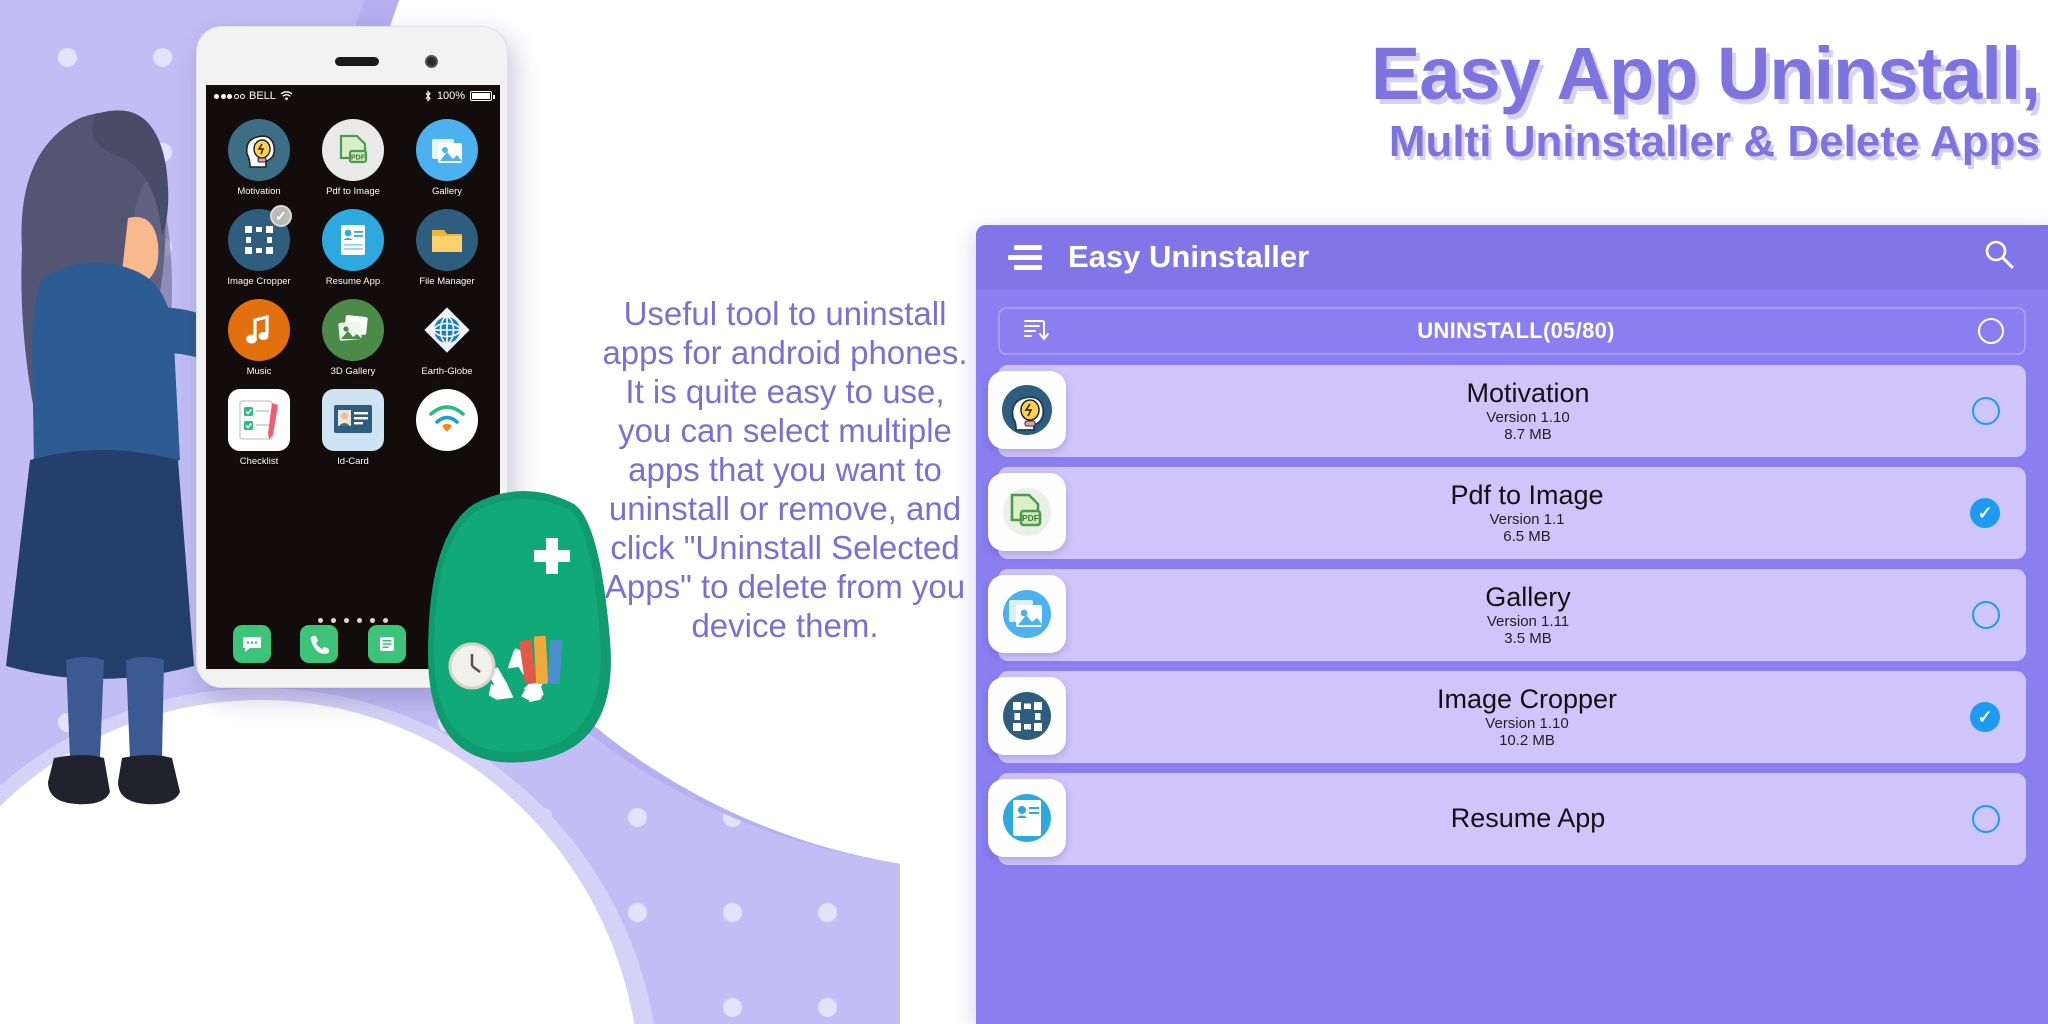  What do you see at coordinates (1527, 537) in the screenshot?
I see `app-size: 6.5 MB` at bounding box center [1527, 537].